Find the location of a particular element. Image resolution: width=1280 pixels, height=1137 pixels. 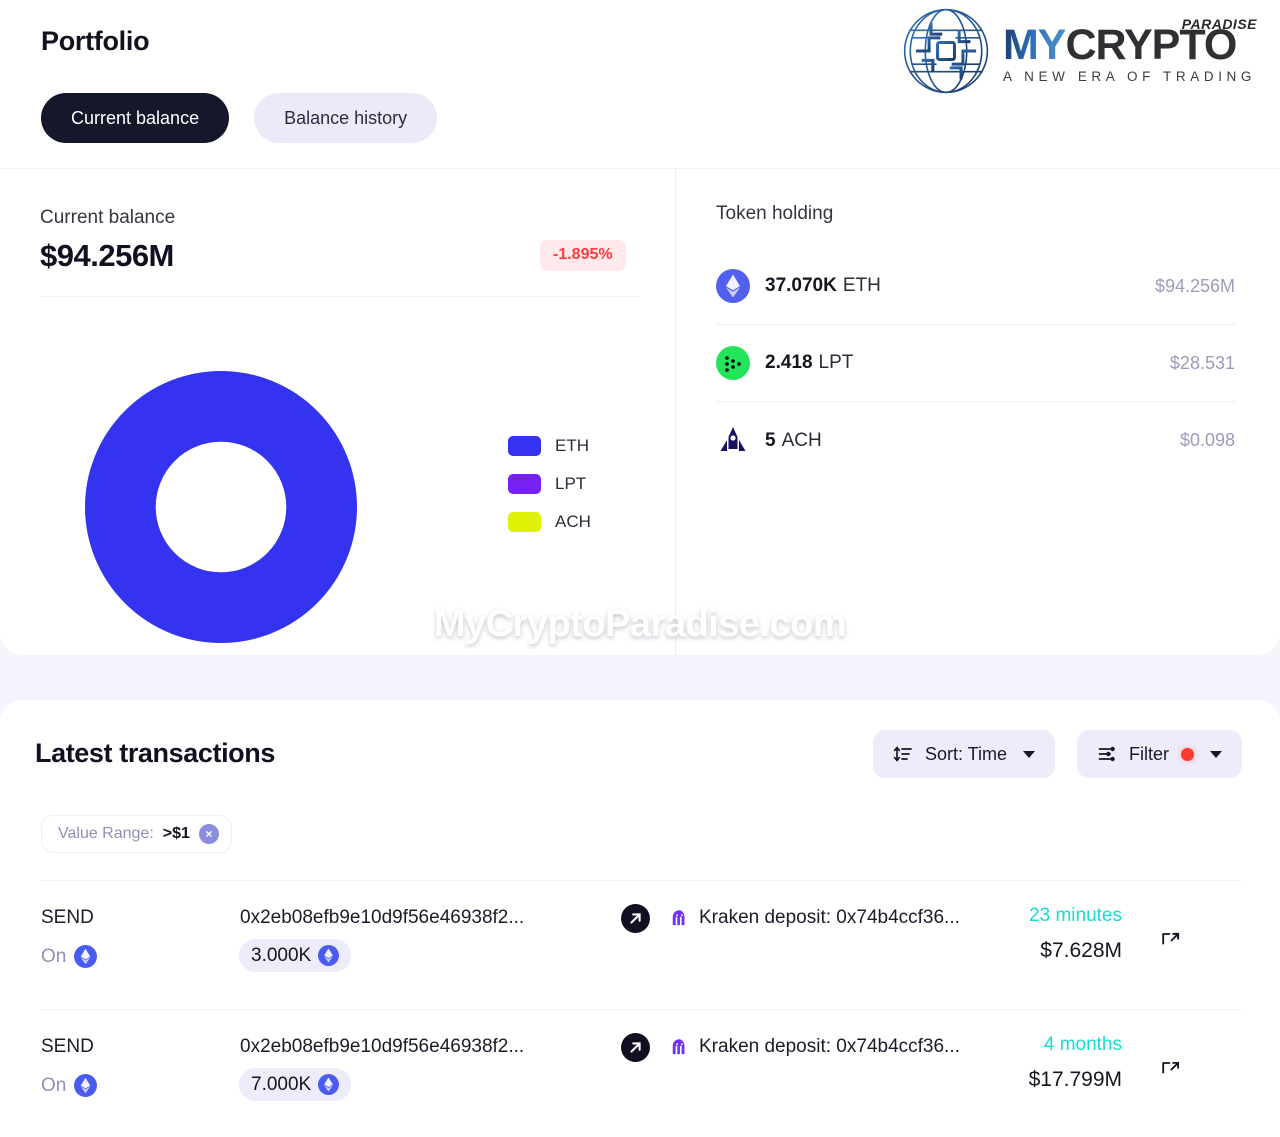

livepeer-icon is located at coordinates (733, 363).